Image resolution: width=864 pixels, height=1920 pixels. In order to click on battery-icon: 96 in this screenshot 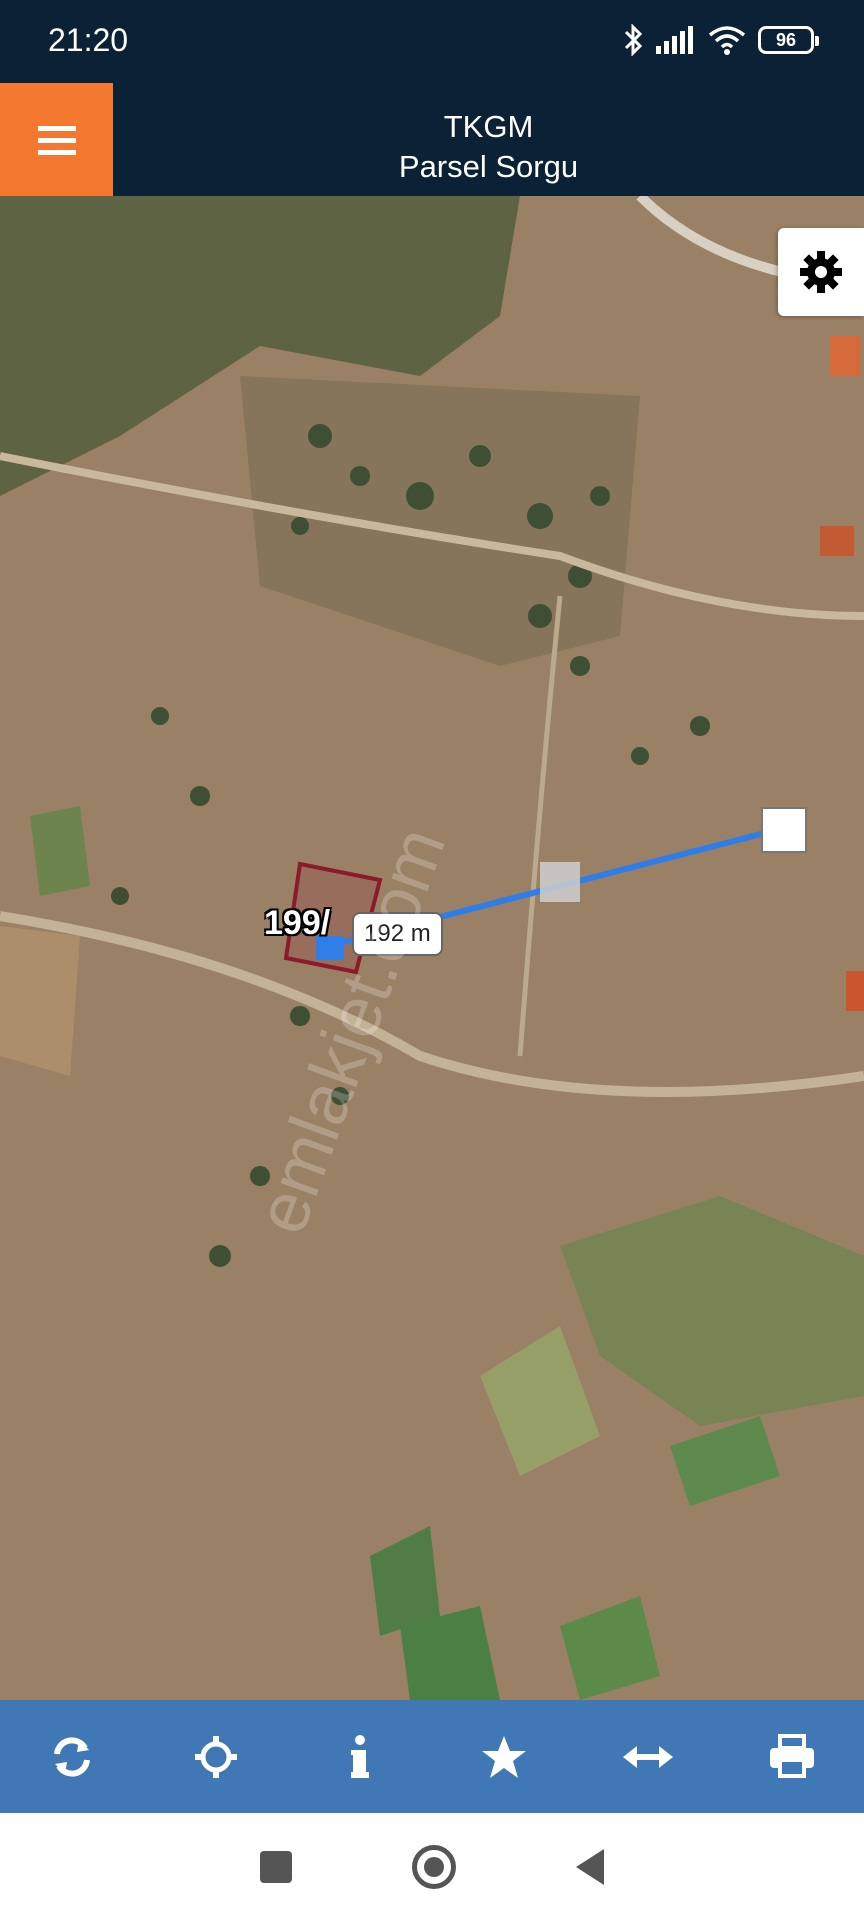, I will do `click(788, 40)`.